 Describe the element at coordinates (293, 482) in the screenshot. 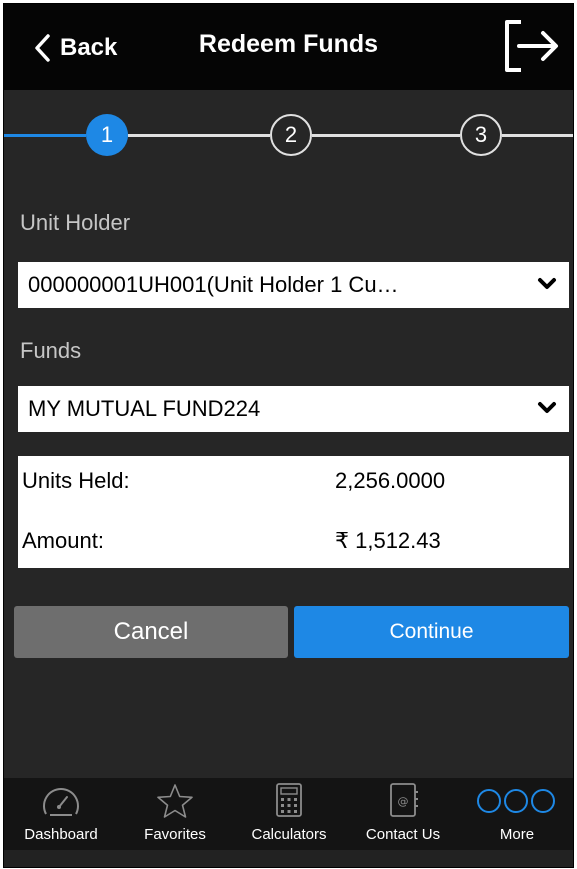

I see `units-held-row: Units Held: 2,256.0000` at that location.